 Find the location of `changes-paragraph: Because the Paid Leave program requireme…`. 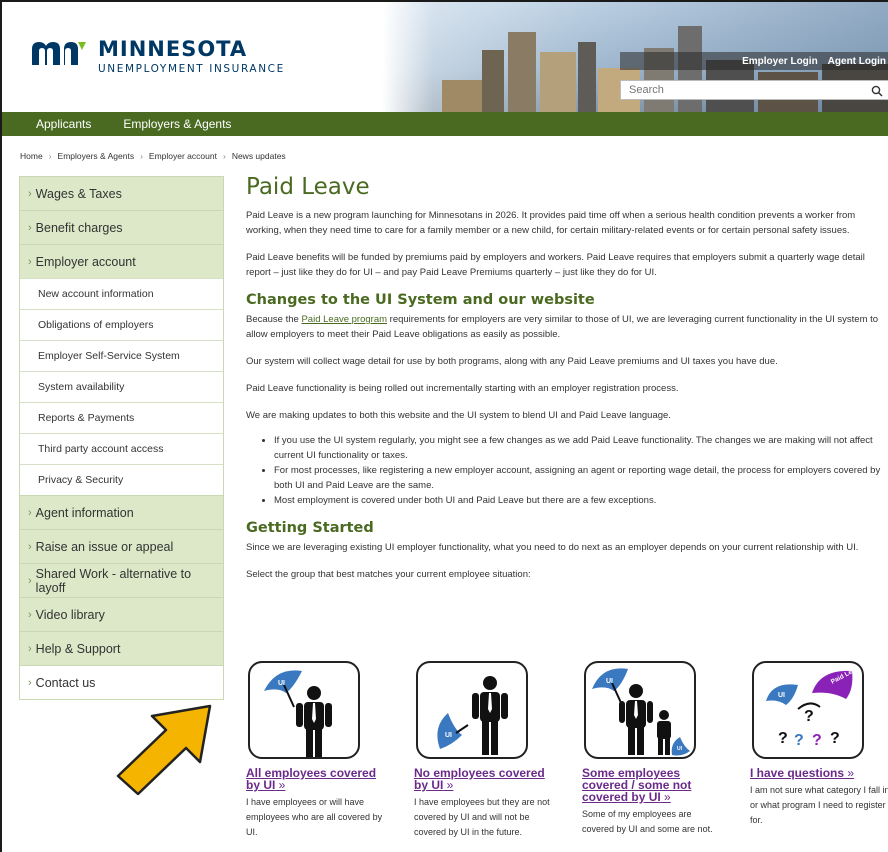

changes-paragraph: Because the Paid Leave program requireme… is located at coordinates (567, 327).